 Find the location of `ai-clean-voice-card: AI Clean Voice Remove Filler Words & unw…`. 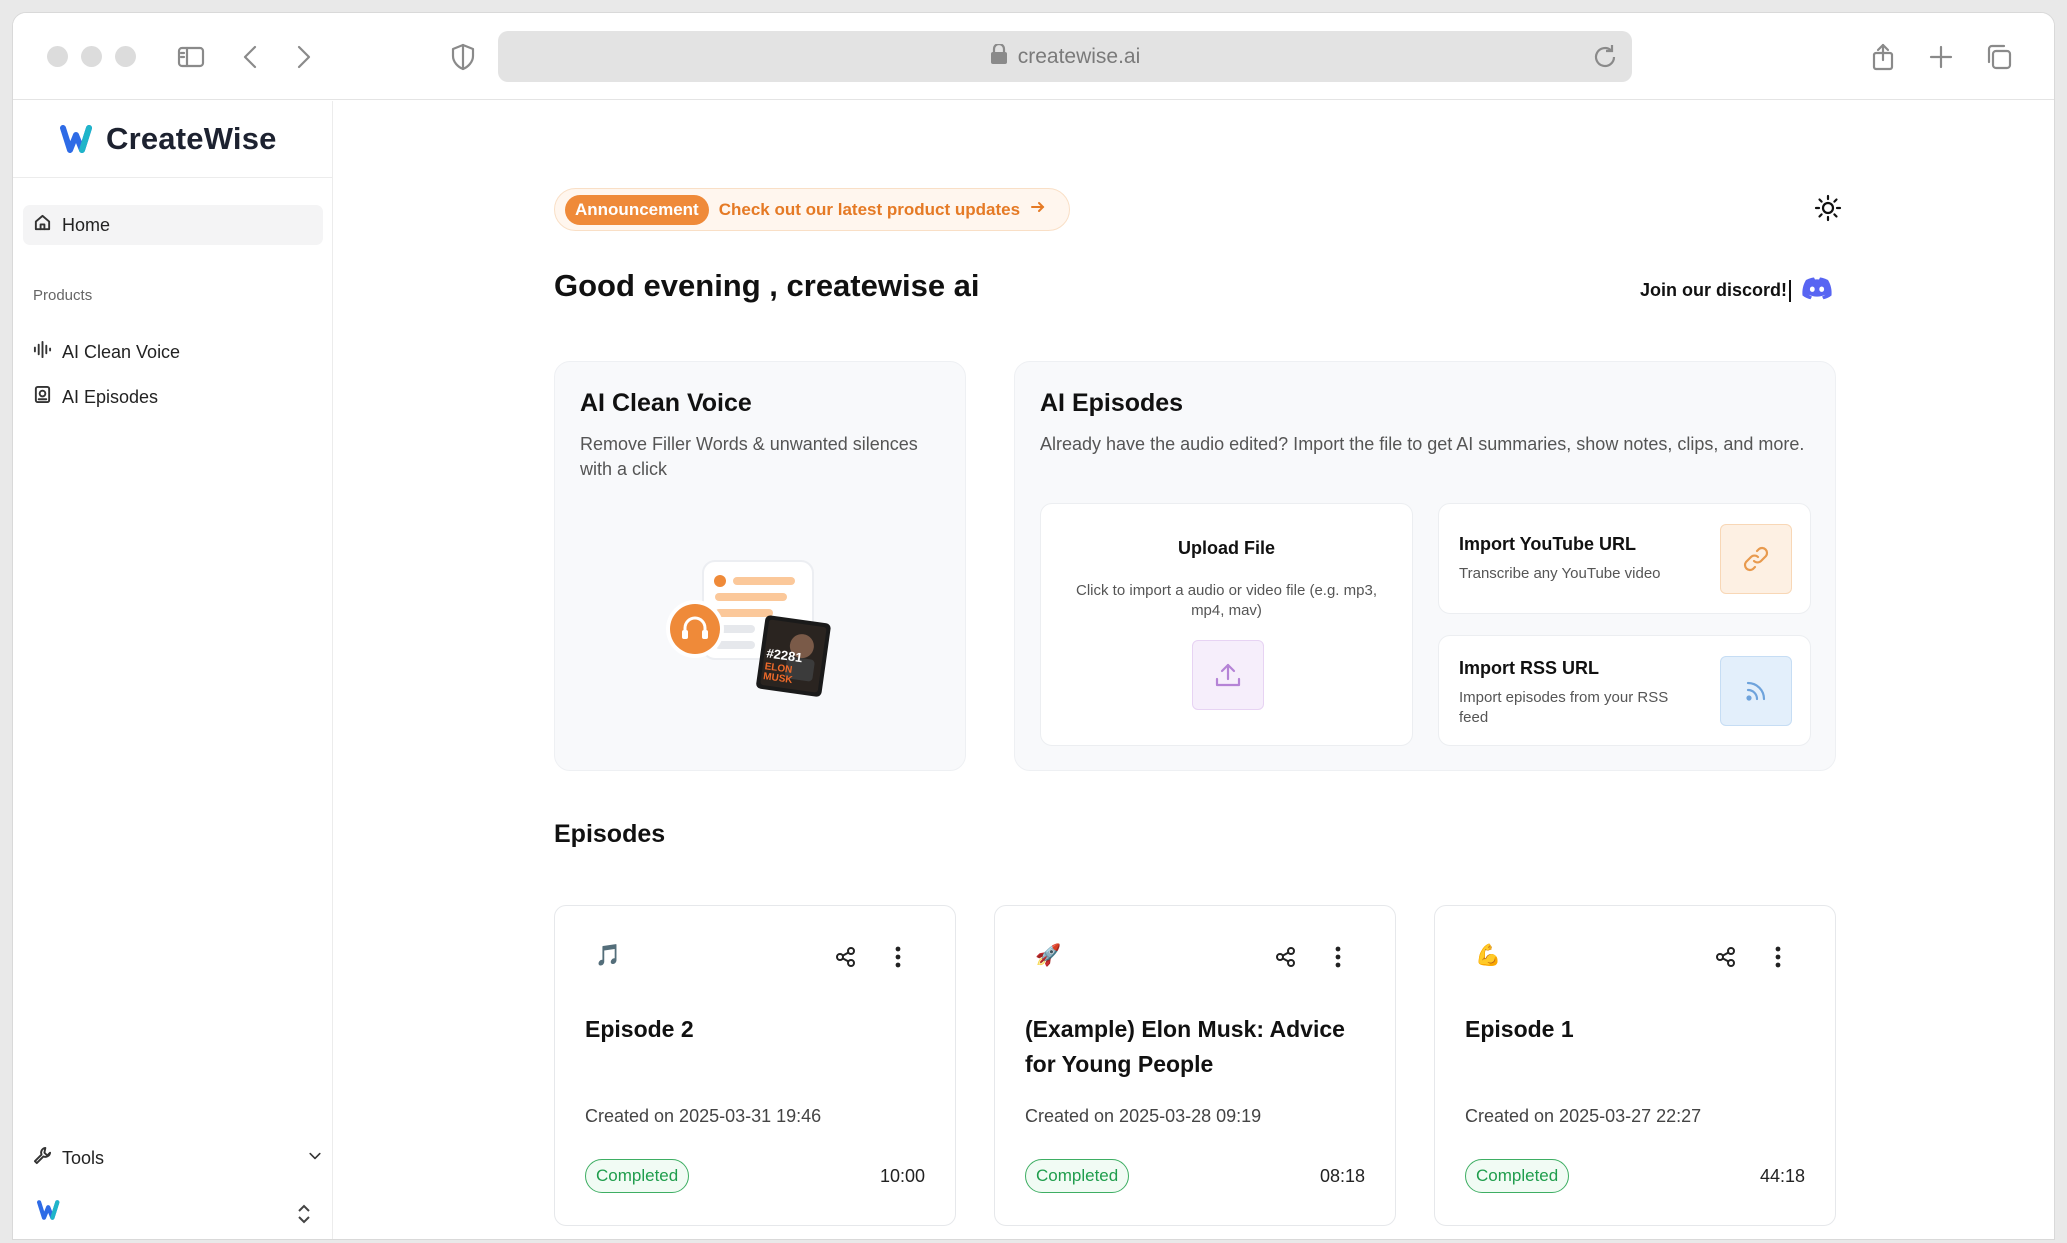

ai-clean-voice-card: AI Clean Voice Remove Filler Words & unw… is located at coordinates (760, 566).